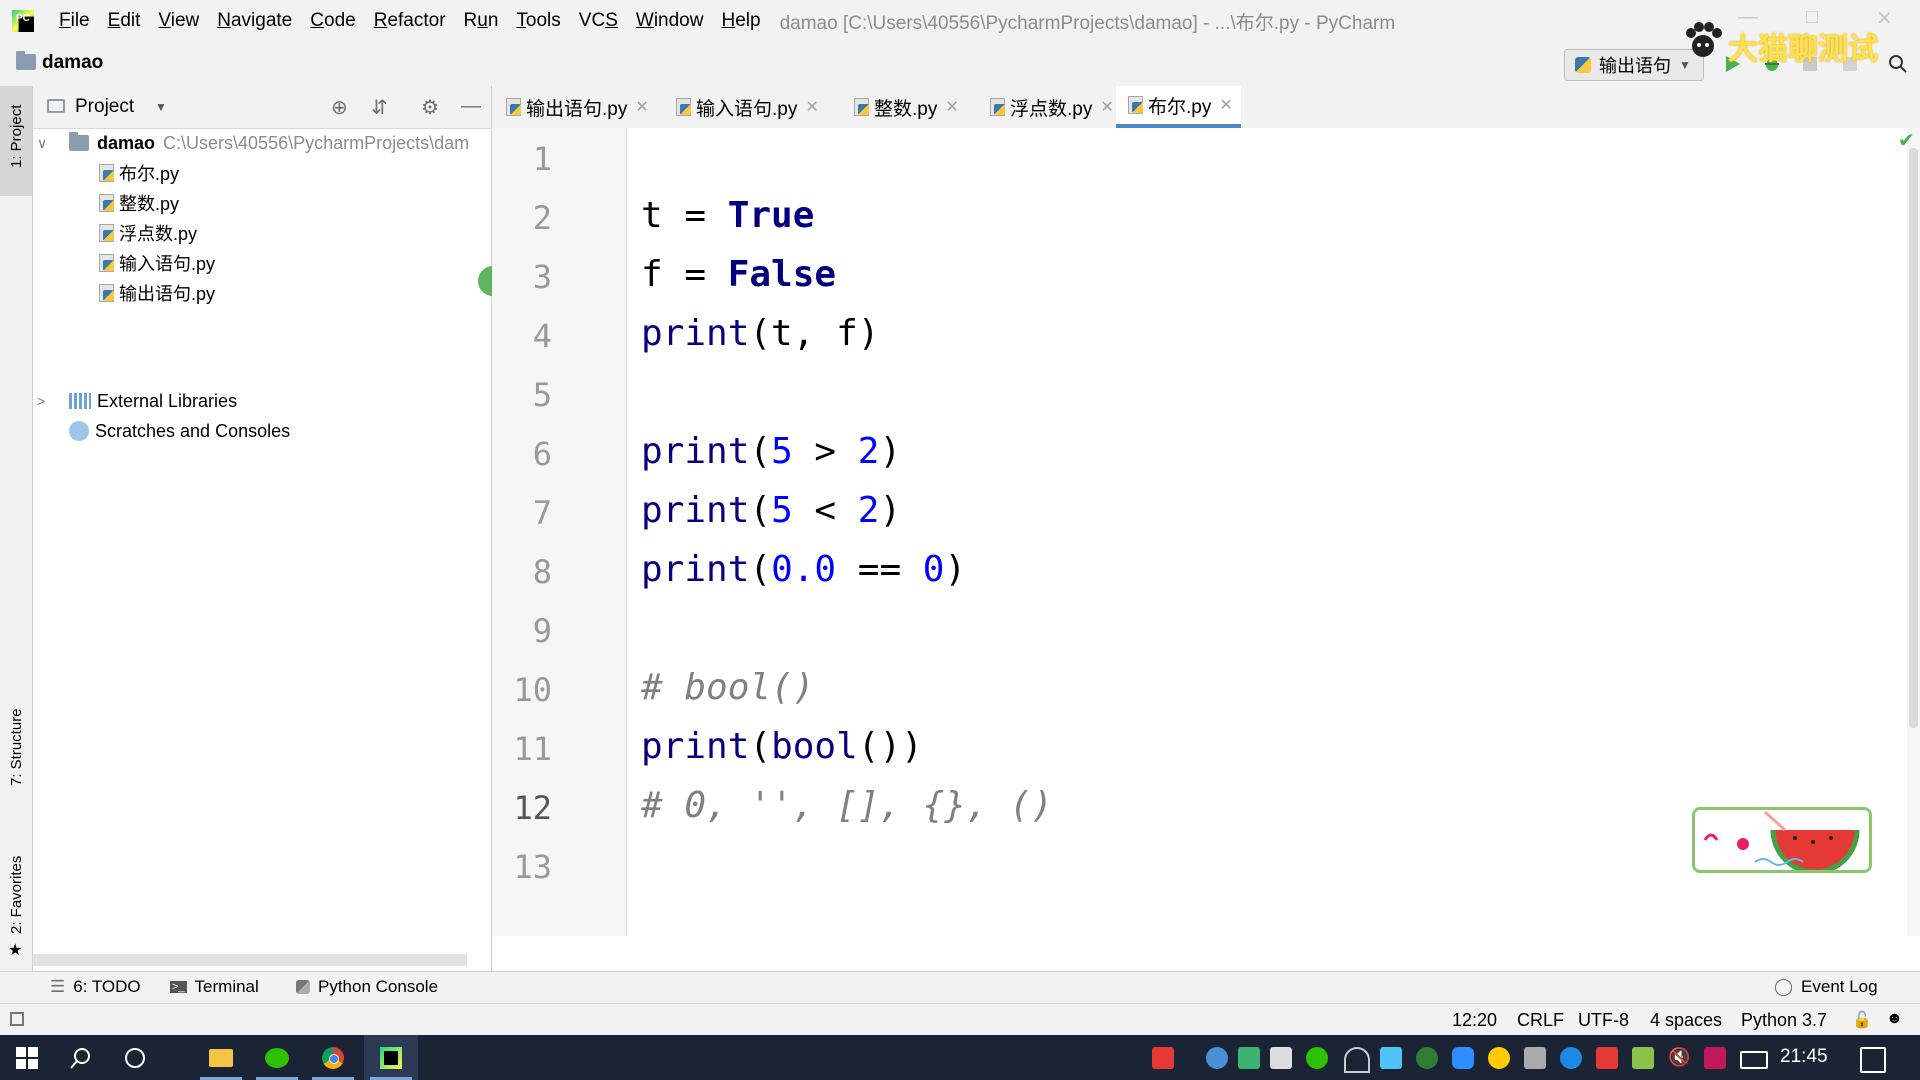 This screenshot has width=1920, height=1080. Describe the element at coordinates (1050, 107) in the screenshot. I see `editor-tab: 浮点数.py ✕` at that location.